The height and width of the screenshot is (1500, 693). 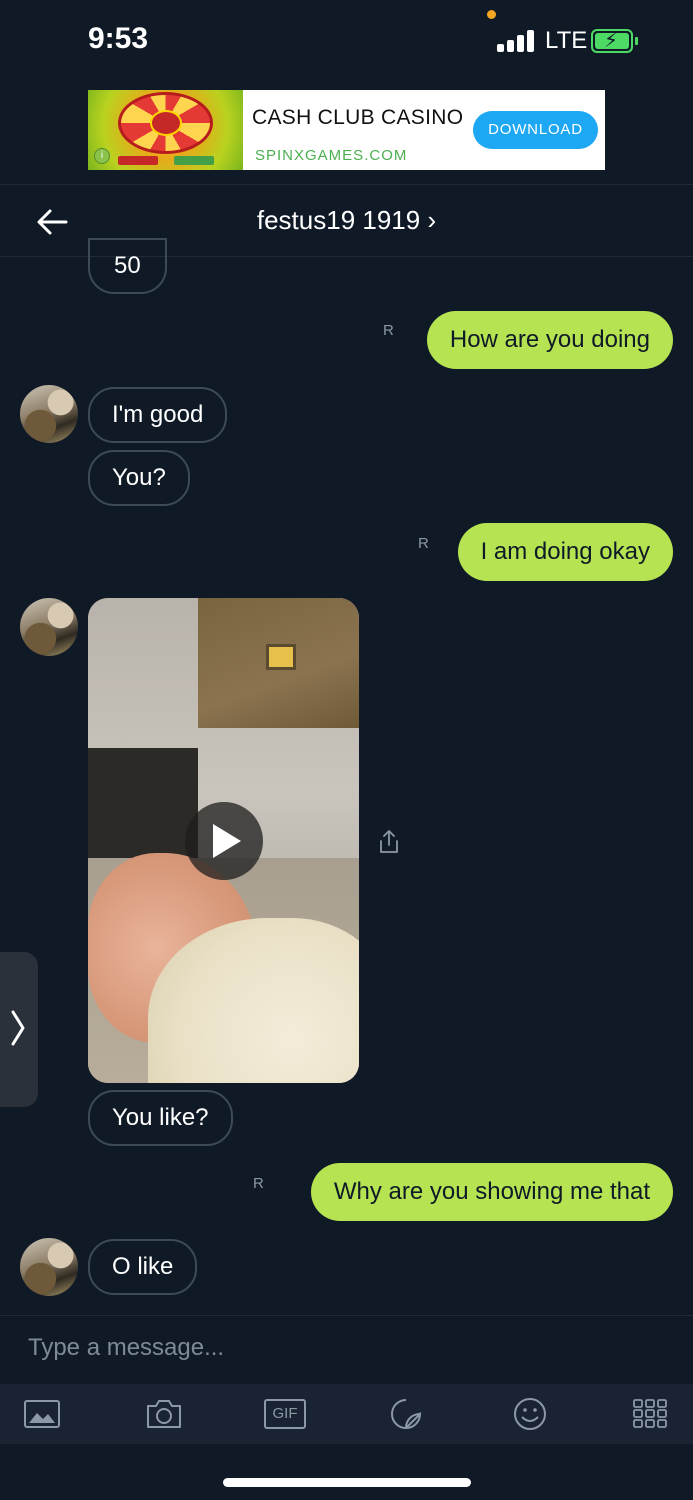 I want to click on wheel-center-graphic, so click(x=166, y=123).